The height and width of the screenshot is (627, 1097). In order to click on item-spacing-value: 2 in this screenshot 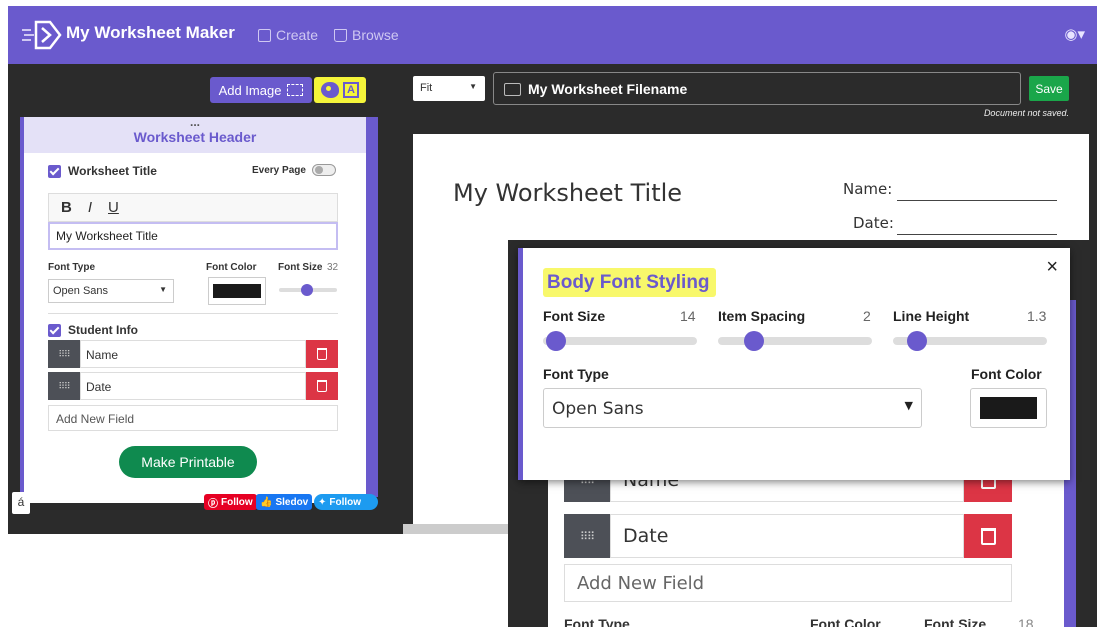, I will do `click(867, 316)`.